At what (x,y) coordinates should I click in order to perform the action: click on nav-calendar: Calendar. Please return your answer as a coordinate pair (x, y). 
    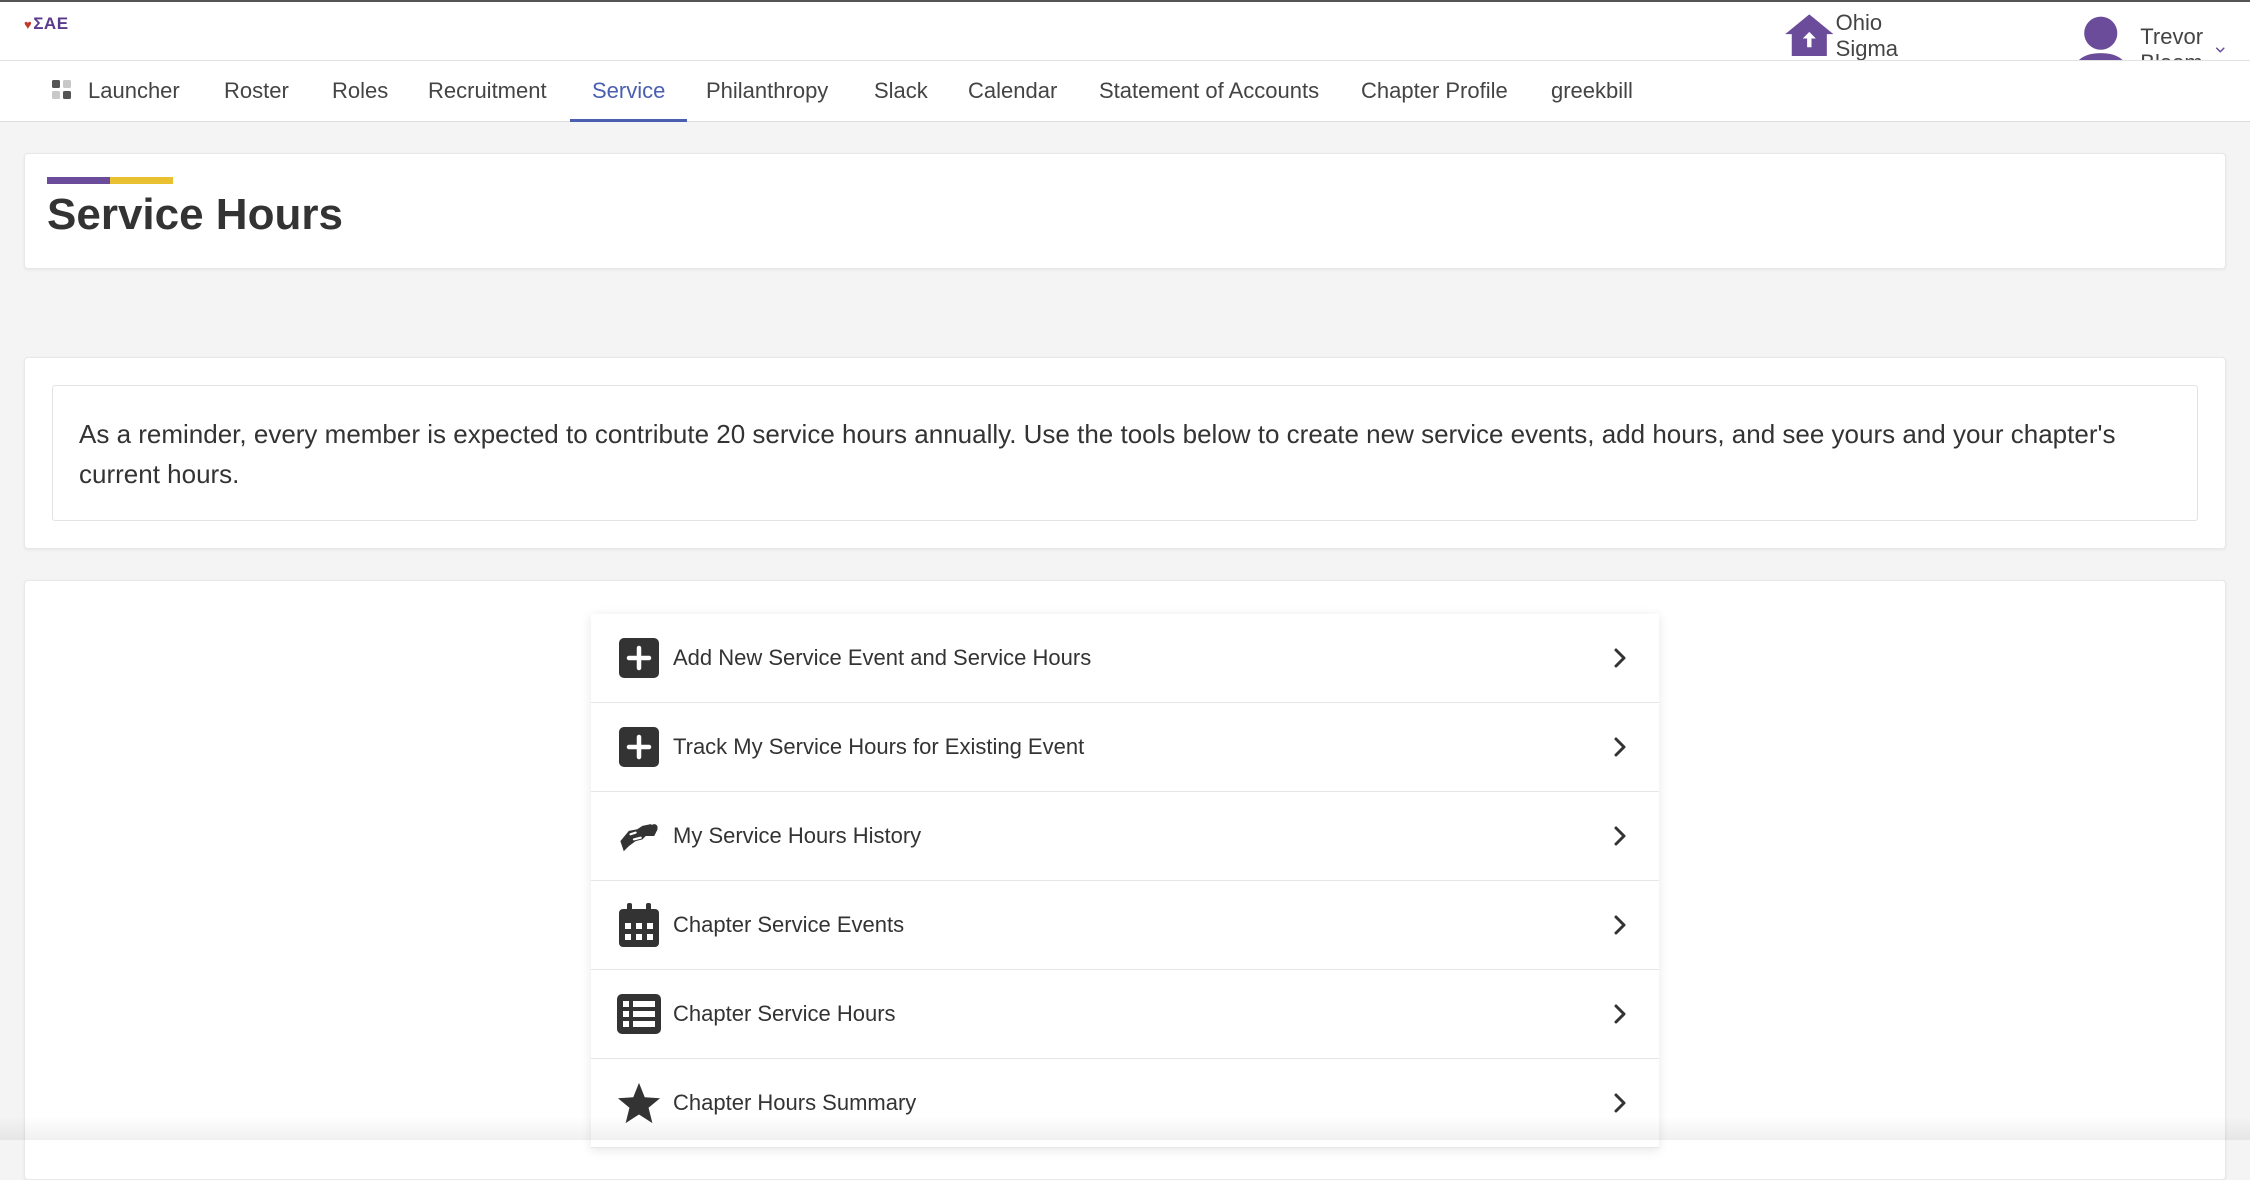
    Looking at the image, I should click on (1012, 91).